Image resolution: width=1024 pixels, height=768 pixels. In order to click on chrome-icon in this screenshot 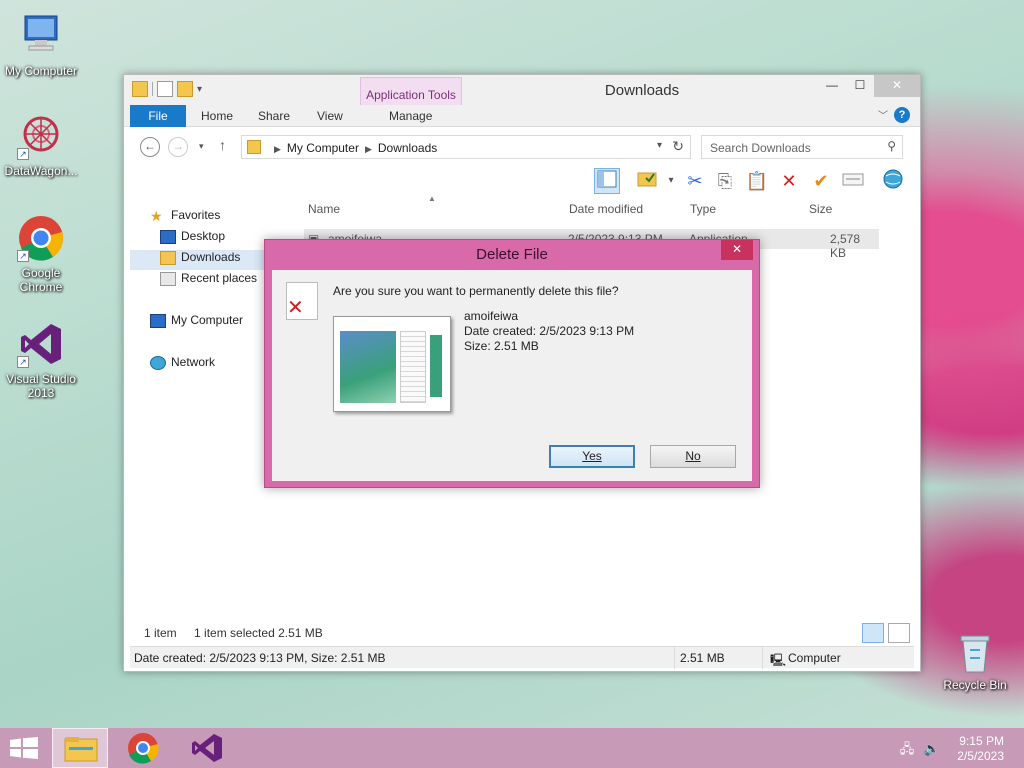, I will do `click(143, 748)`.